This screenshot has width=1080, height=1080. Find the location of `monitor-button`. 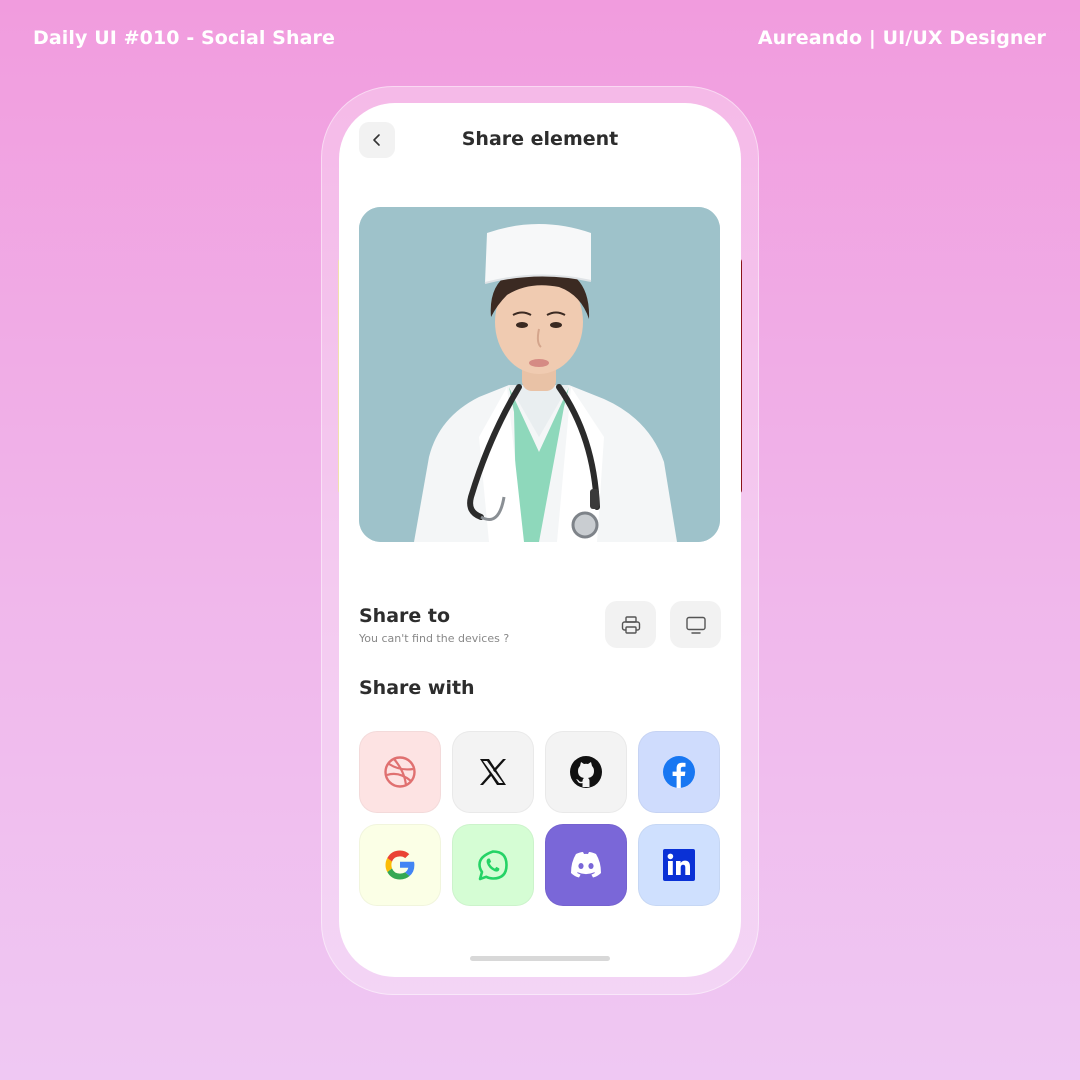

monitor-button is located at coordinates (695, 624).